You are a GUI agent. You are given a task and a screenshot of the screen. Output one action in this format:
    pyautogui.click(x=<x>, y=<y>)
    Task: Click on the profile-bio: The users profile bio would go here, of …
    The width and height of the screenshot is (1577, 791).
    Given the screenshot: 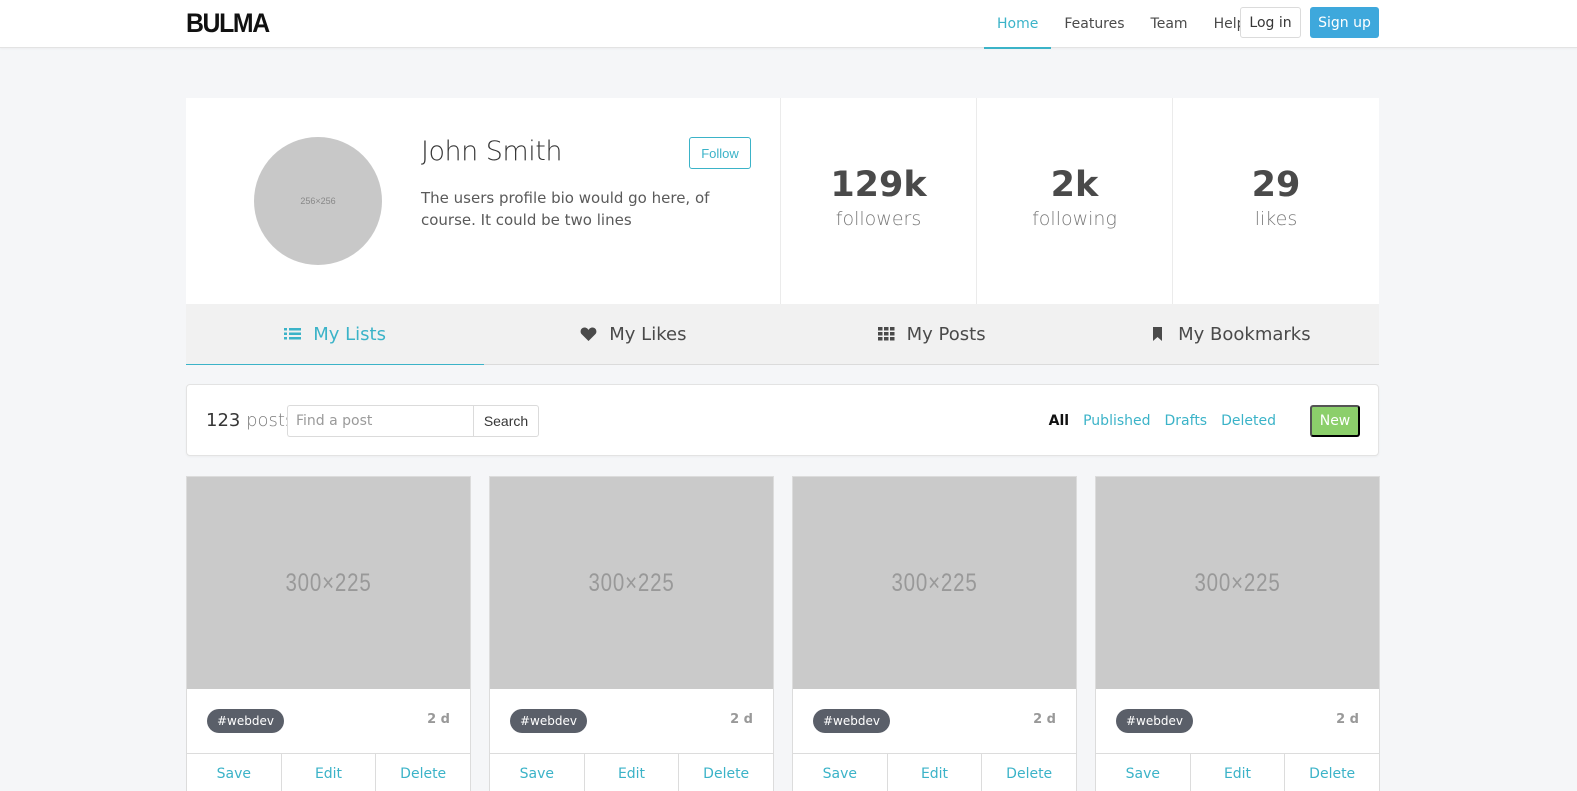 What is the action you would take?
    pyautogui.click(x=565, y=209)
    